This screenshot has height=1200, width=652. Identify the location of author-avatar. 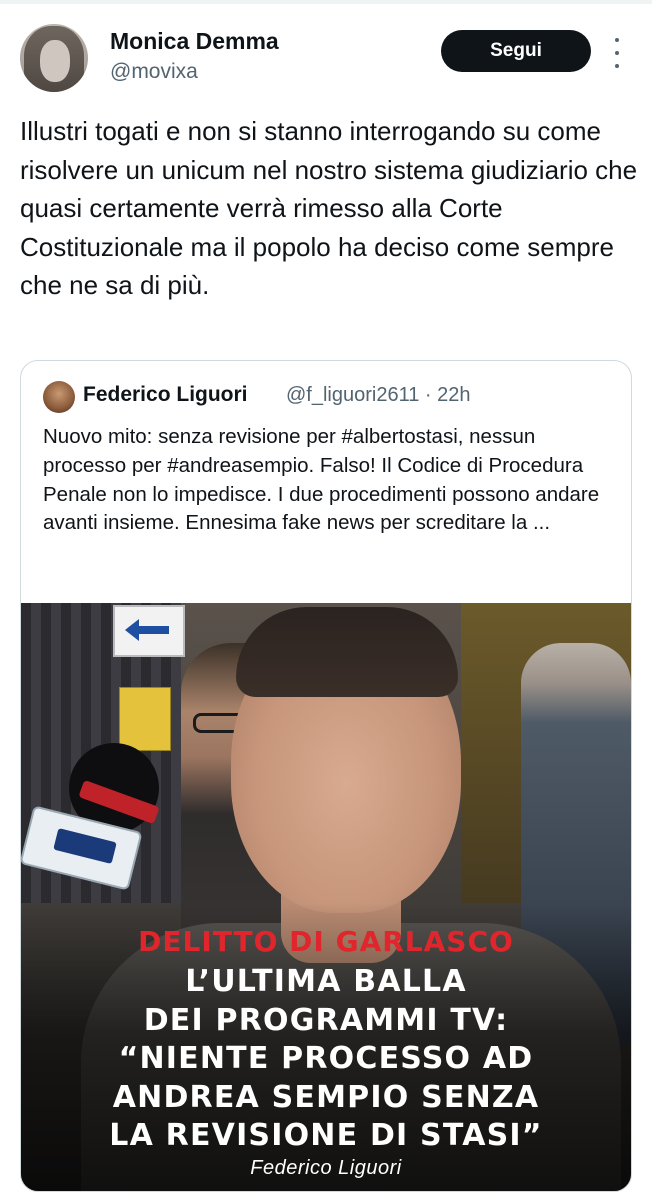
(54, 58).